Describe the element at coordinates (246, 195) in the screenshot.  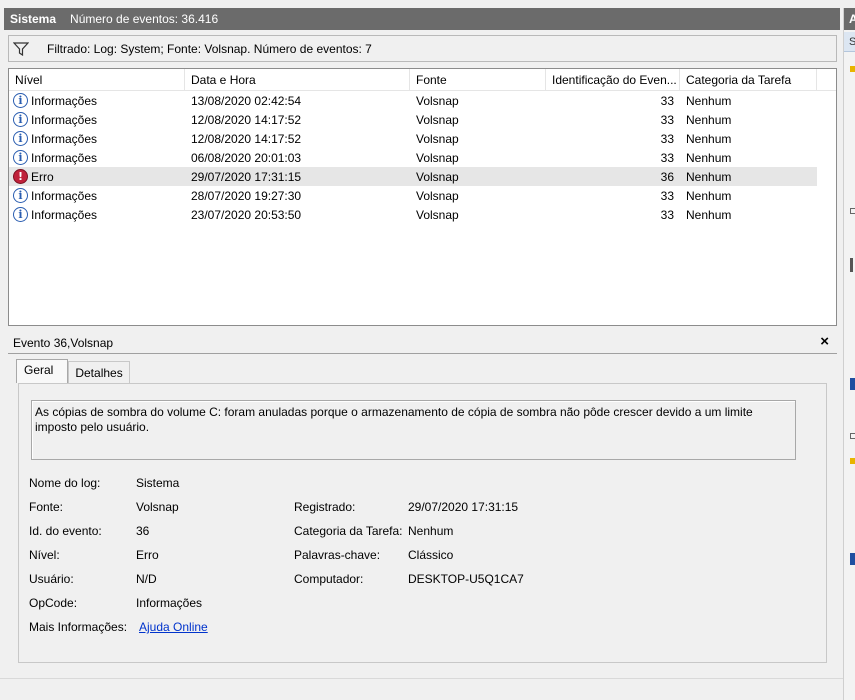
I see `row-datetime: 28/07/2020 19:27:30` at that location.